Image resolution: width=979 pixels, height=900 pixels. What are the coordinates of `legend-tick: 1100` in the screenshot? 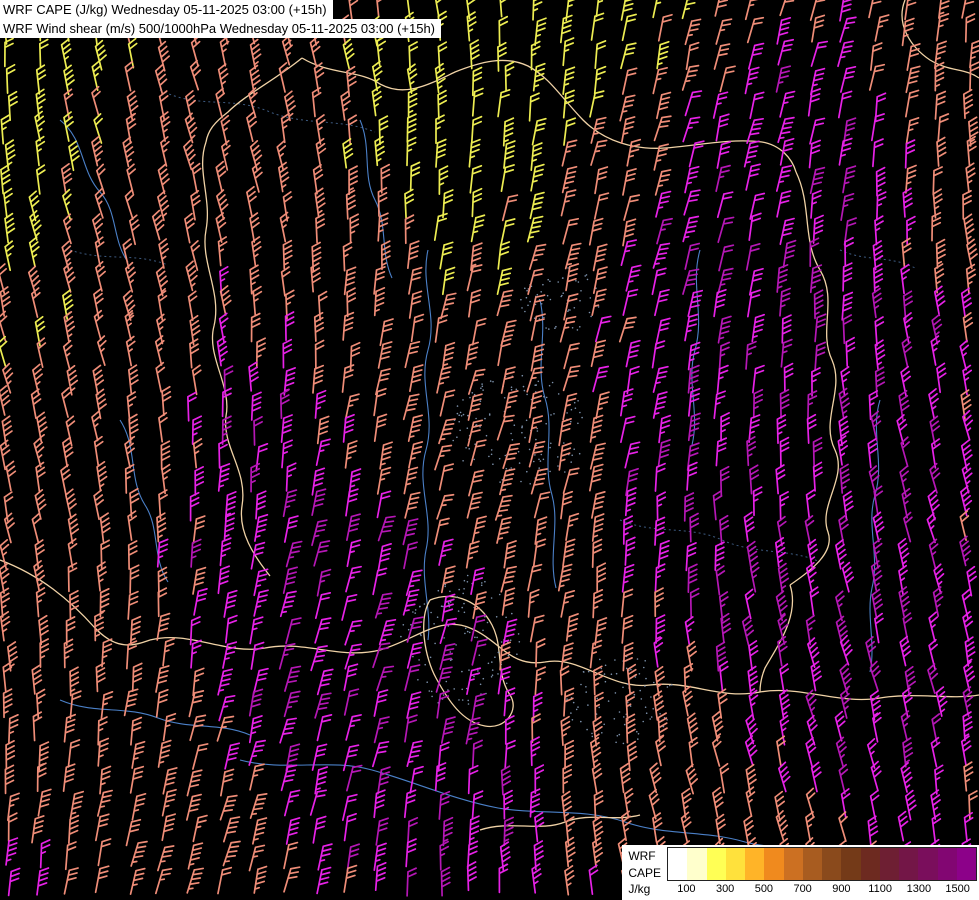 It's located at (880, 889).